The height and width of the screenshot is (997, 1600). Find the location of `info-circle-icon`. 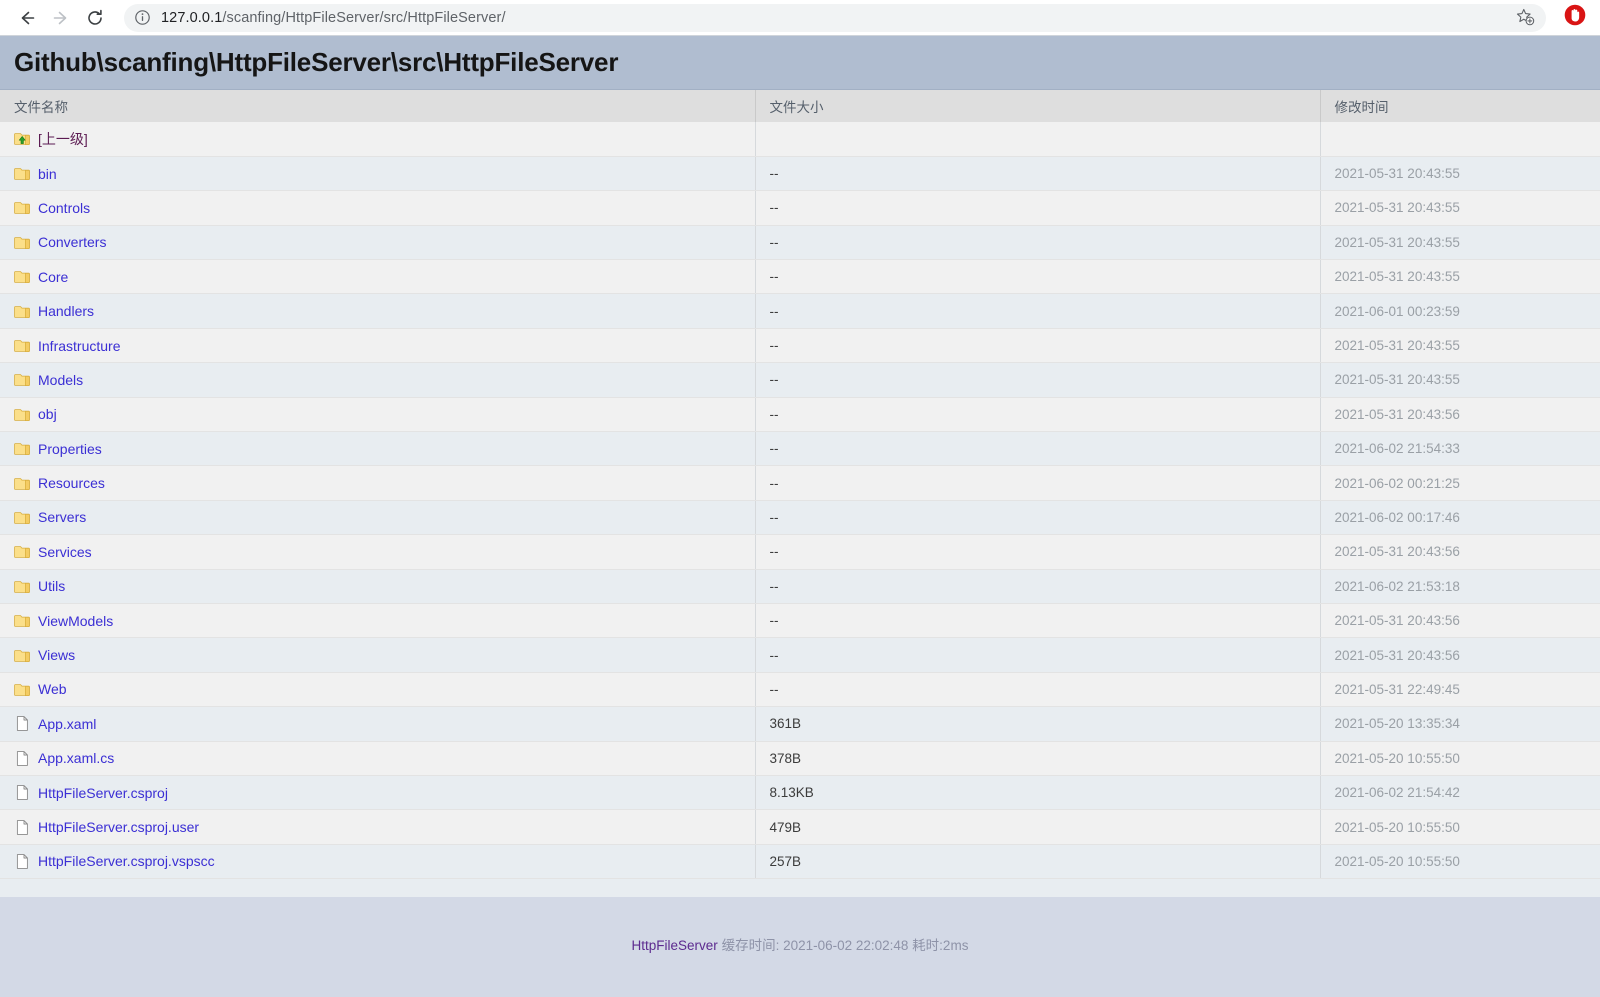

info-circle-icon is located at coordinates (142, 17).